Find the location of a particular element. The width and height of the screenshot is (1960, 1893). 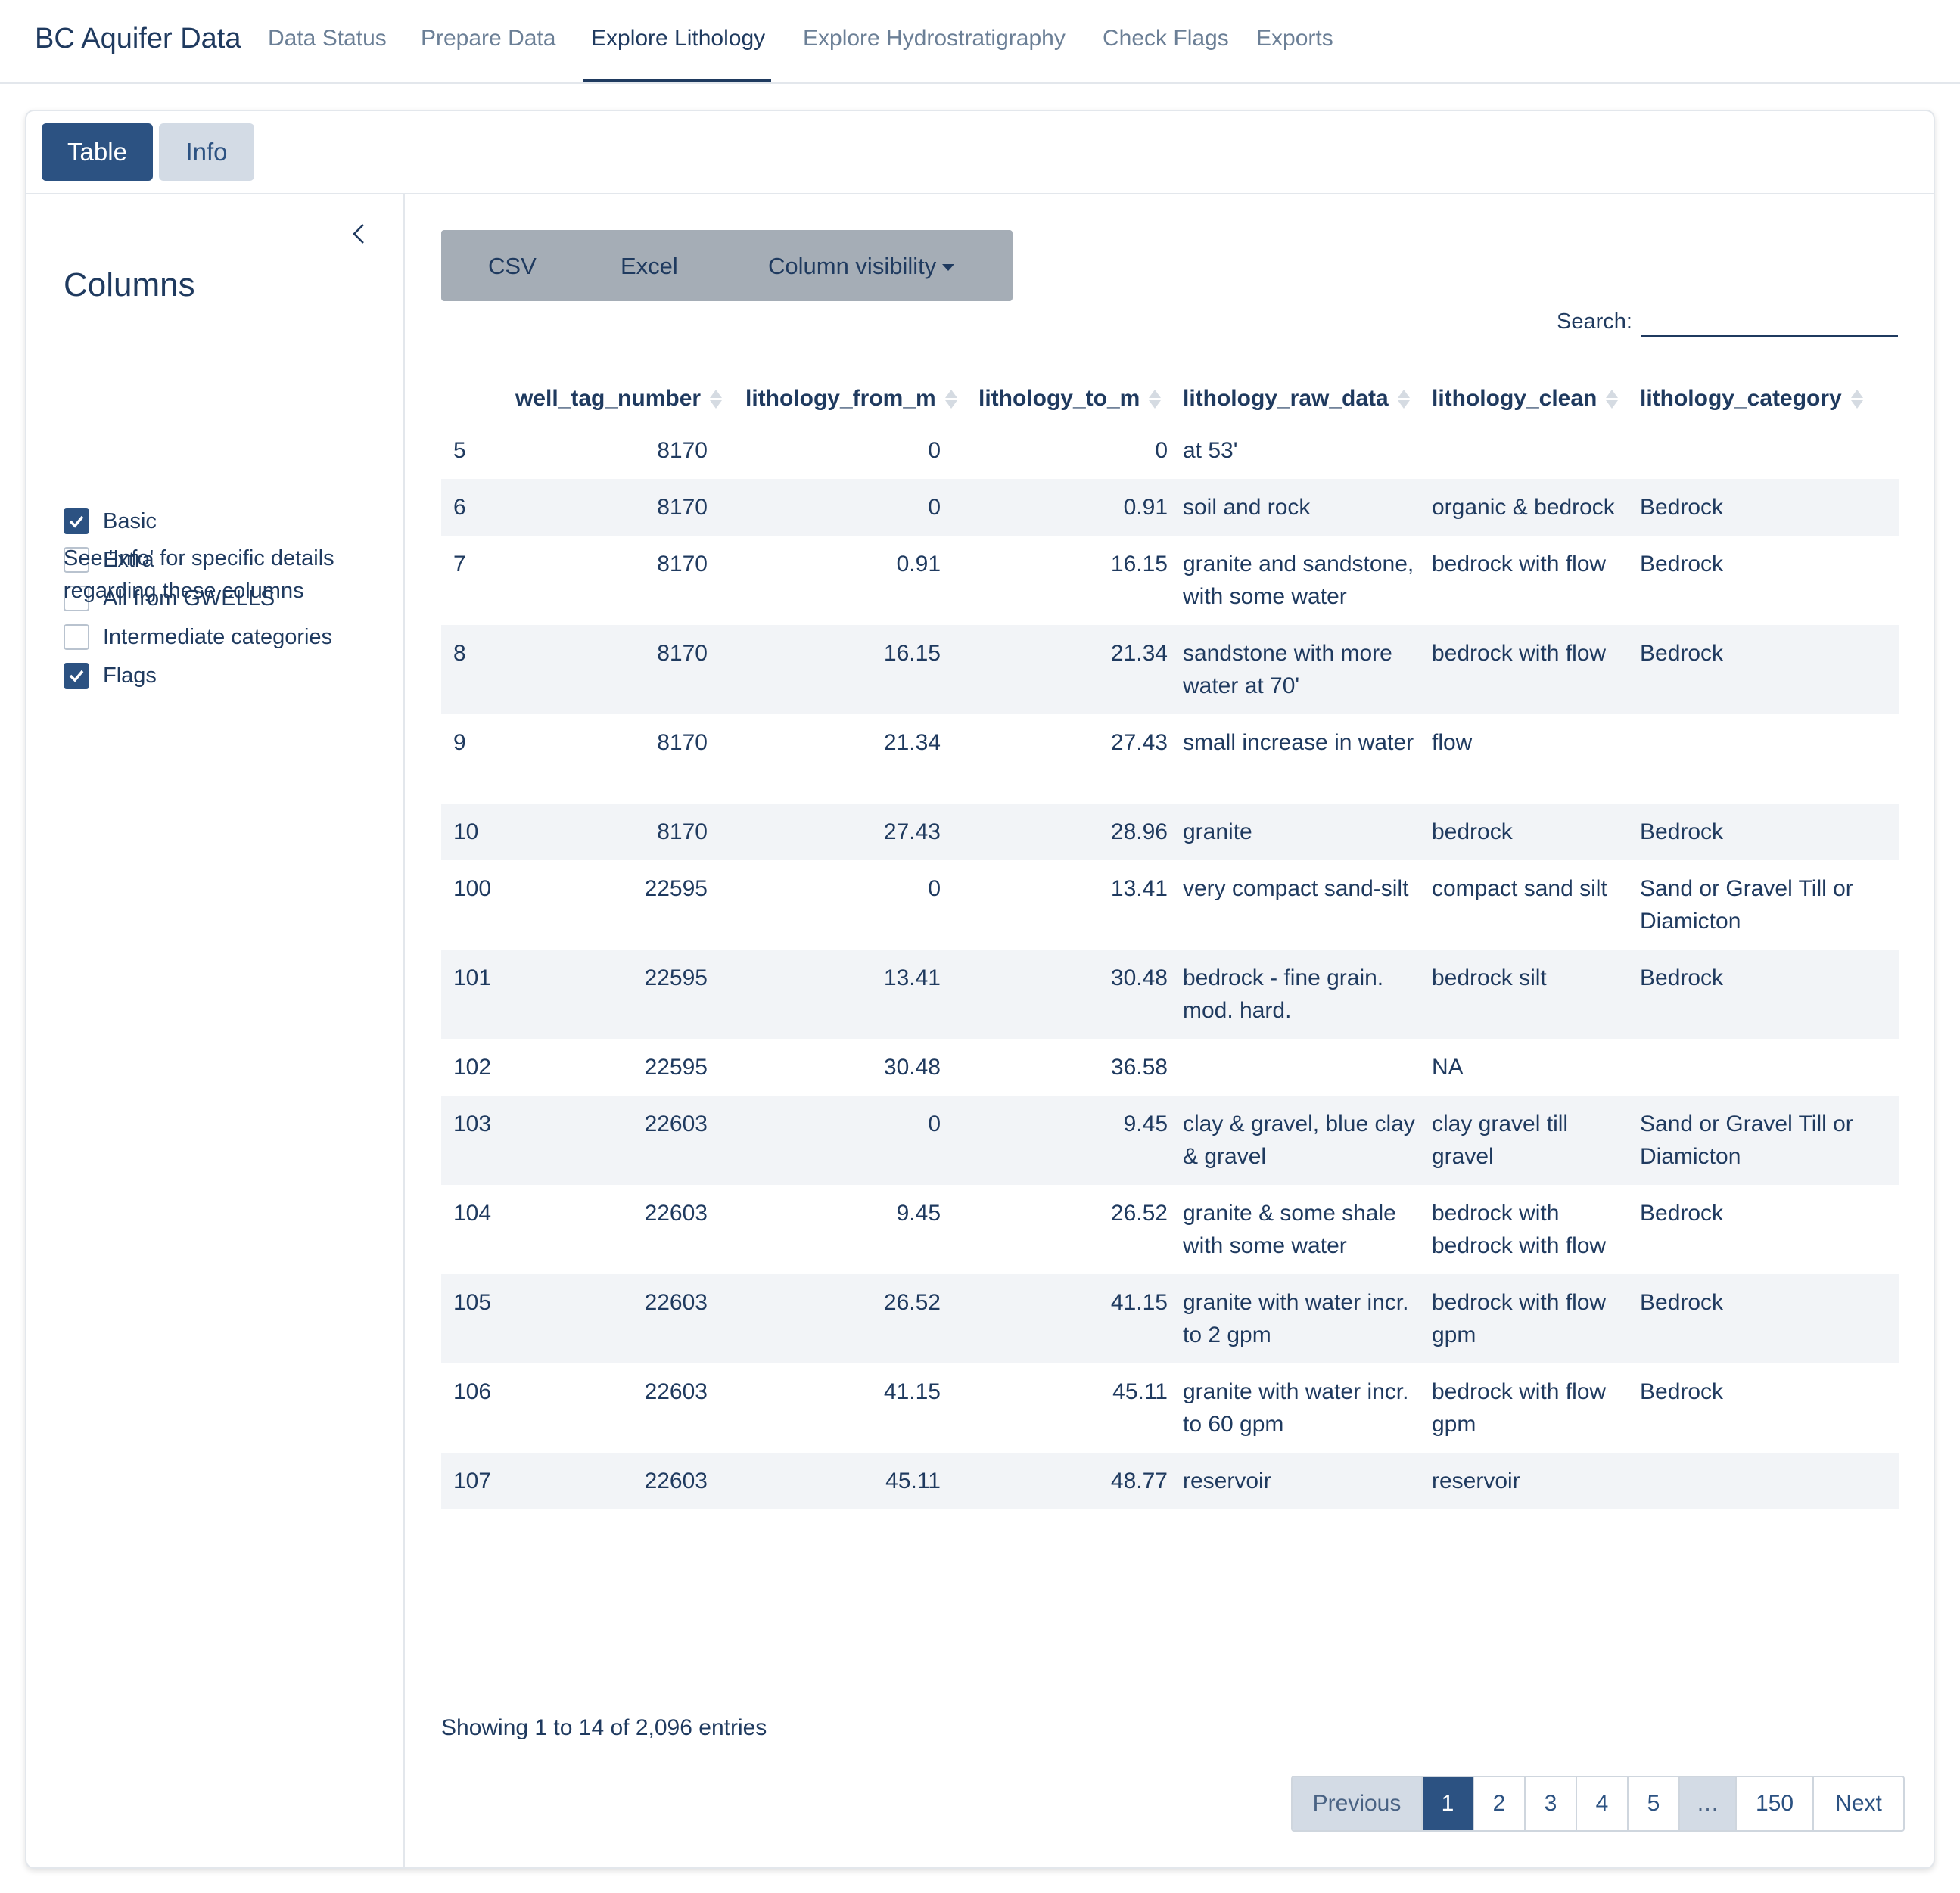

csv-button: CSV is located at coordinates (512, 266).